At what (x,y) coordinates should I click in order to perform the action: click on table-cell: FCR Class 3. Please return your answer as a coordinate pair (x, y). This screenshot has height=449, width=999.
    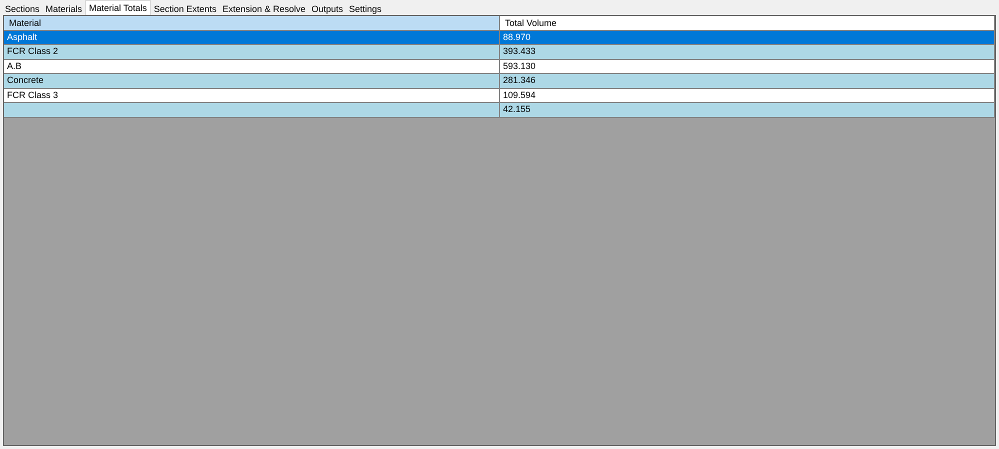
    Looking at the image, I should click on (252, 95).